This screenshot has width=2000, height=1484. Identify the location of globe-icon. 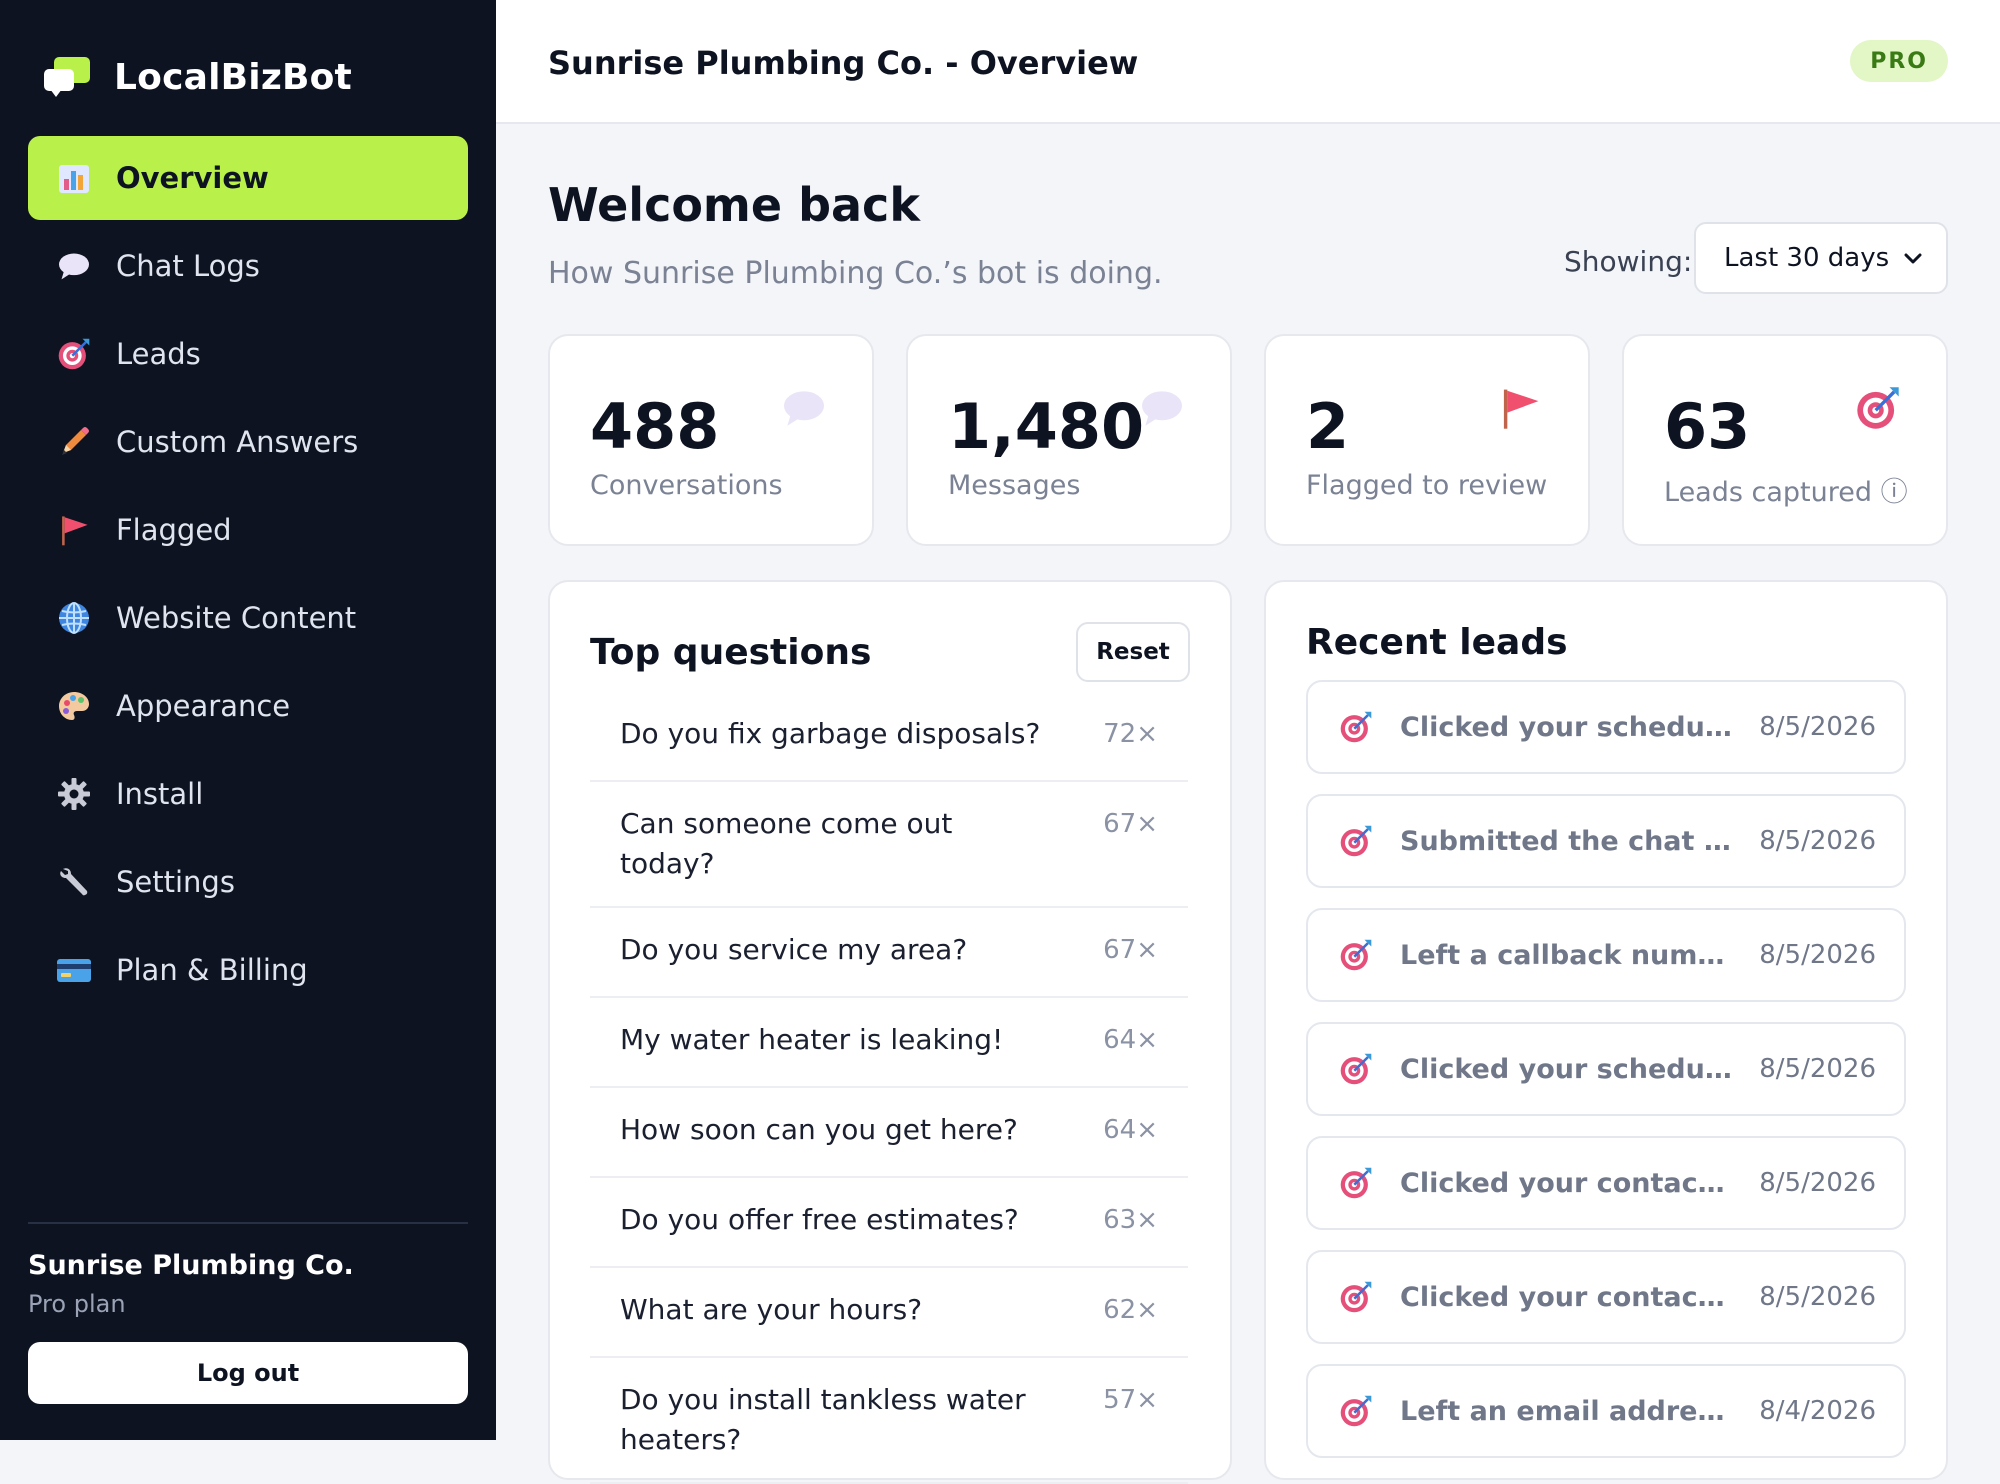
(74, 618).